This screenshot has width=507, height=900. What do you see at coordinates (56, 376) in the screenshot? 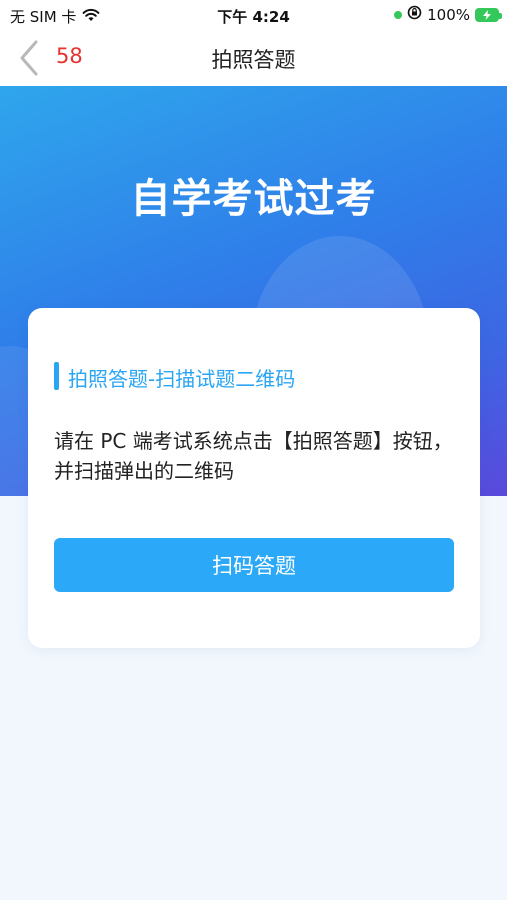
I see `section-accent-bar` at bounding box center [56, 376].